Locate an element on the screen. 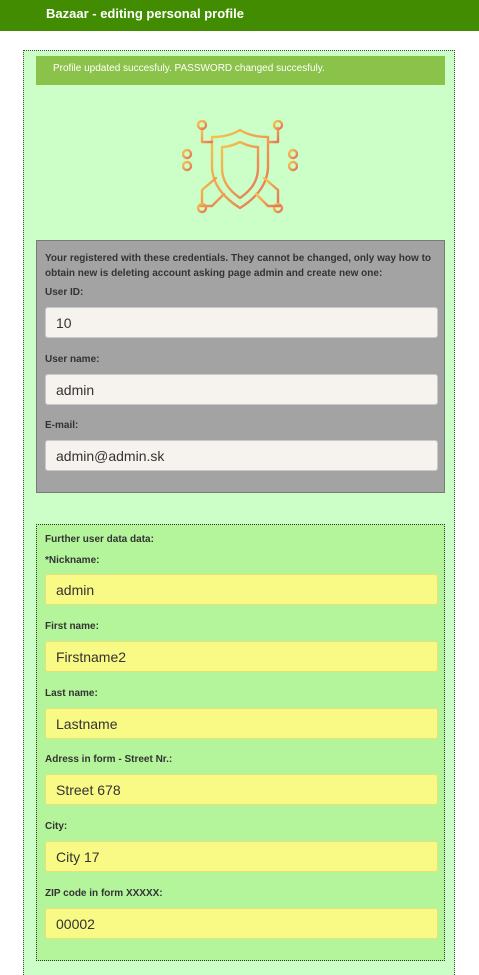 This screenshot has width=479, height=975. last-name-label: Last name: is located at coordinates (71, 693).